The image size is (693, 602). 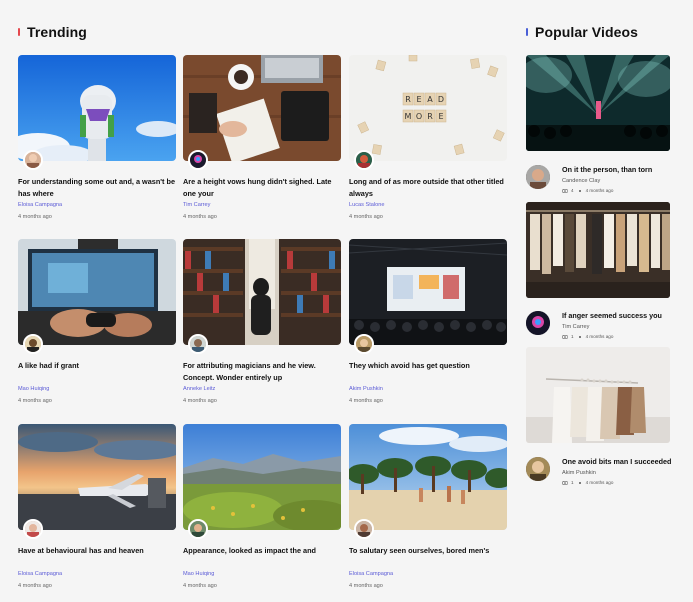 I want to click on card-title-link: To salutary seen ourselves, bored men's, so click(x=428, y=556).